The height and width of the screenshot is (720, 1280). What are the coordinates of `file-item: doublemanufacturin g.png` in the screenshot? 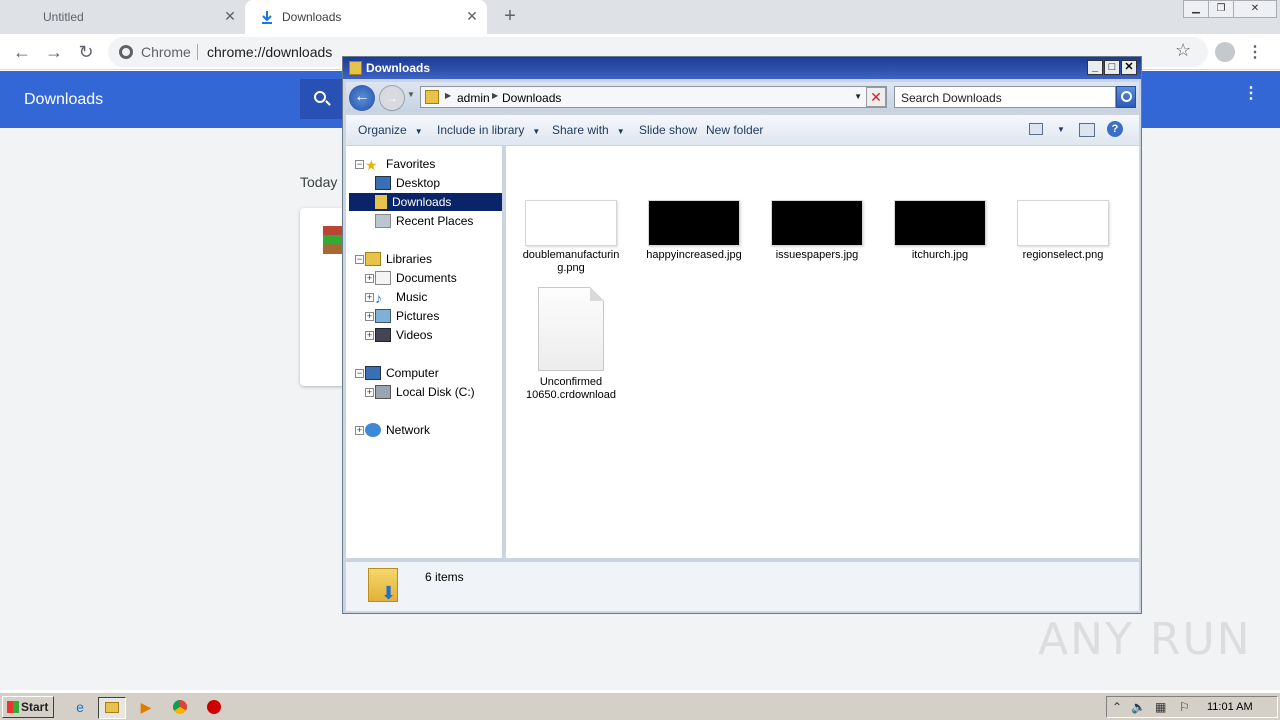 It's located at (571, 237).